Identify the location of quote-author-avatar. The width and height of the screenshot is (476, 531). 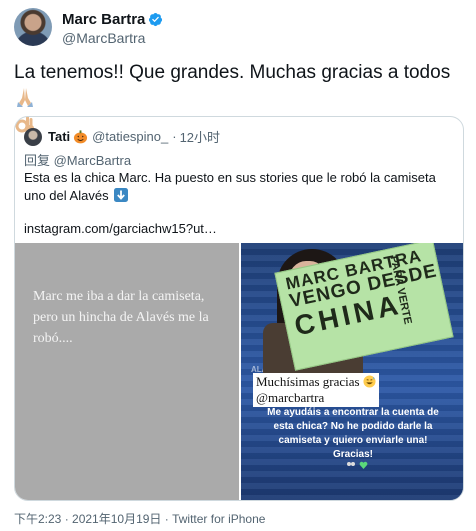
(33, 136).